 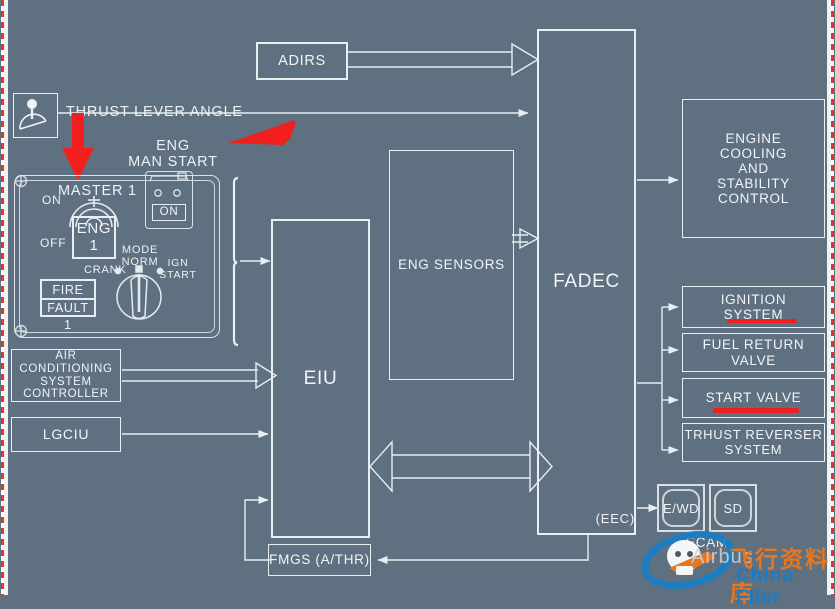 I want to click on fault-indicator: FAULT, so click(x=68, y=307).